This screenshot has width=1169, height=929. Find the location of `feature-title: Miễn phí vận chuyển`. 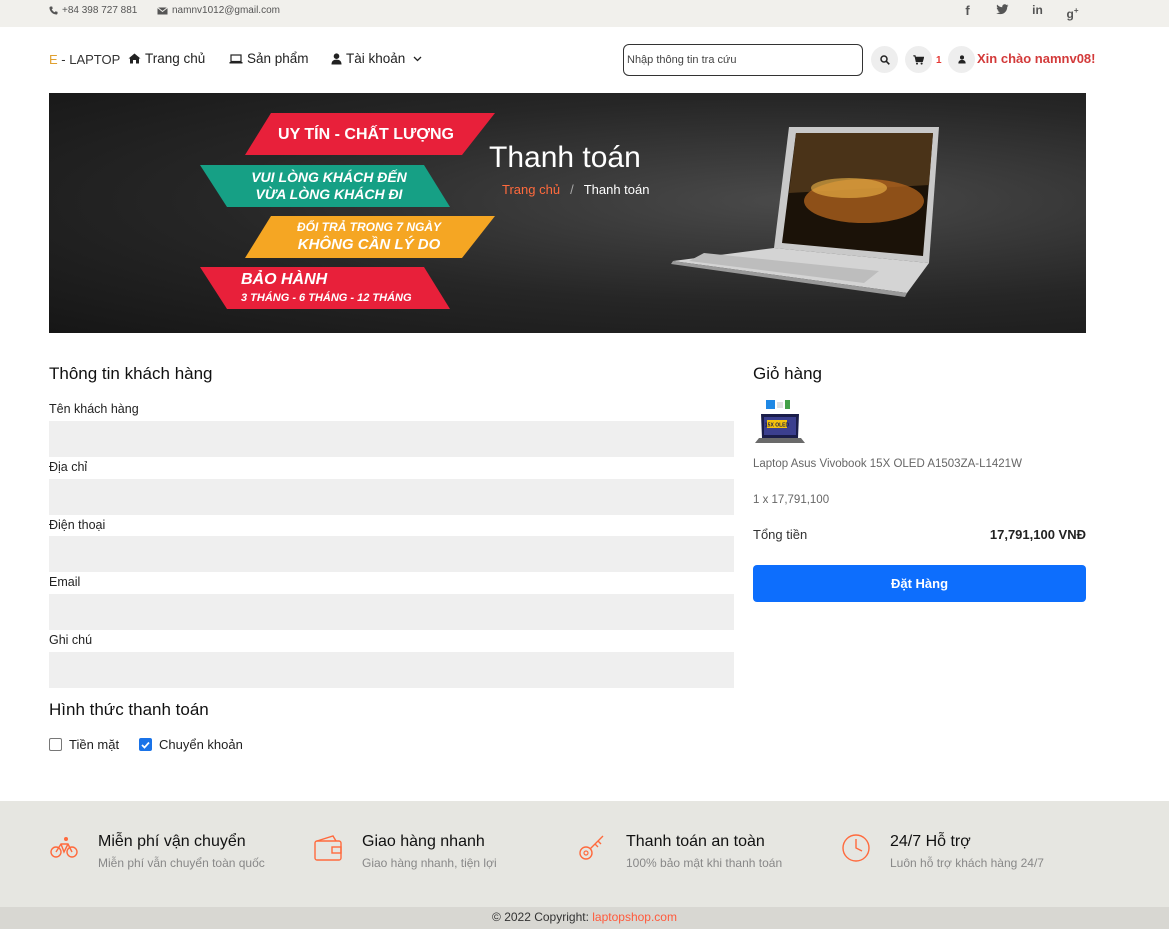

feature-title: Miễn phí vận chuyển is located at coordinates (172, 841).